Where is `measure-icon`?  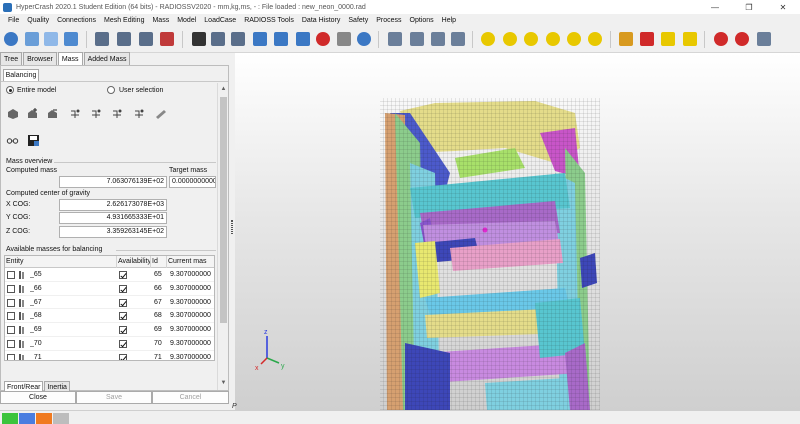
measure-icon is located at coordinates (344, 39).